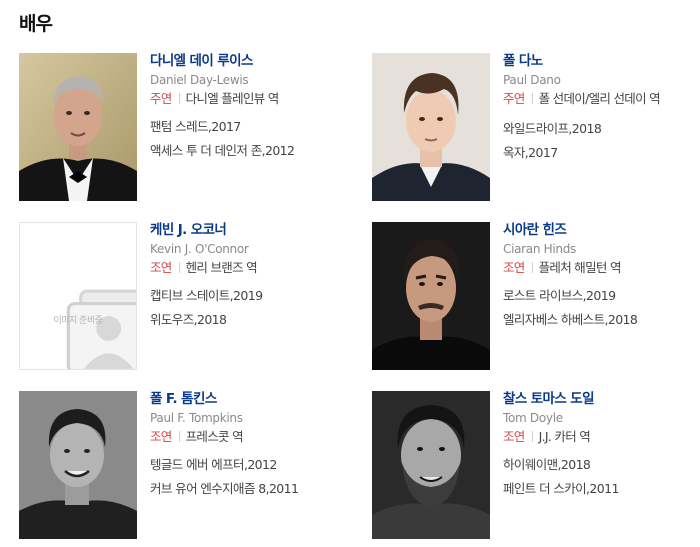  Describe the element at coordinates (78, 321) in the screenshot. I see `placeholder-text: 이미지 준비중` at that location.